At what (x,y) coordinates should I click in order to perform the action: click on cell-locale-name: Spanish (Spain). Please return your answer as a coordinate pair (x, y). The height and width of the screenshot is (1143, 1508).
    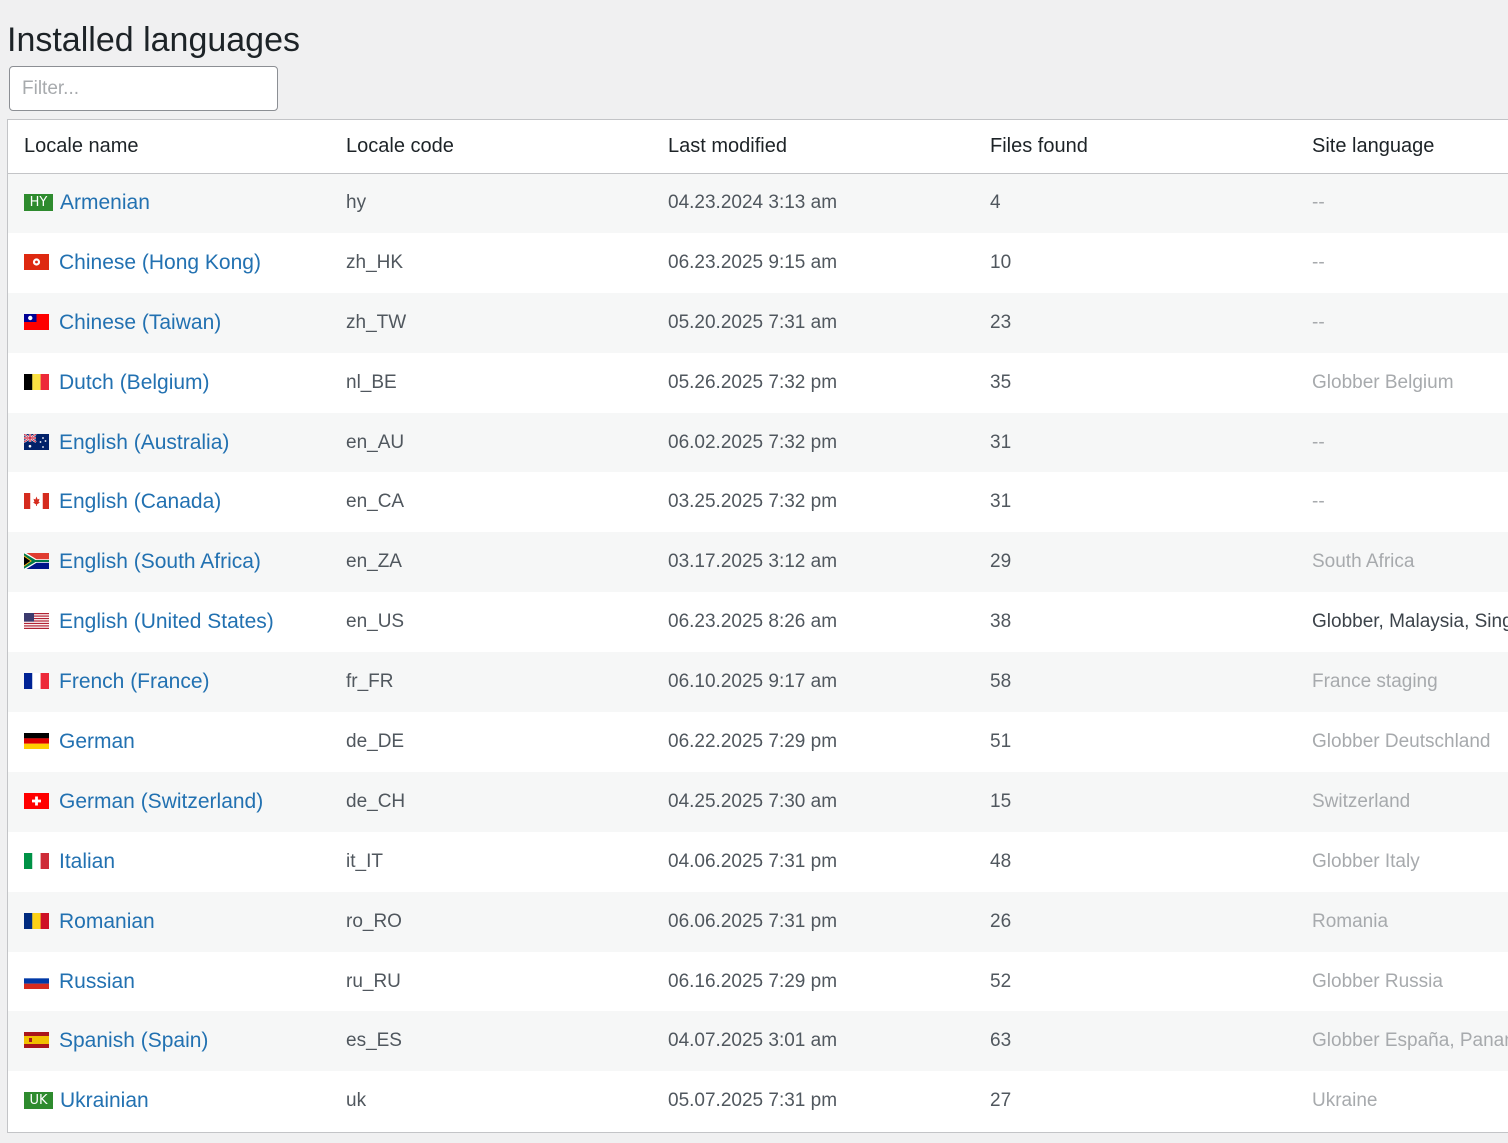
    Looking at the image, I should click on (169, 1041).